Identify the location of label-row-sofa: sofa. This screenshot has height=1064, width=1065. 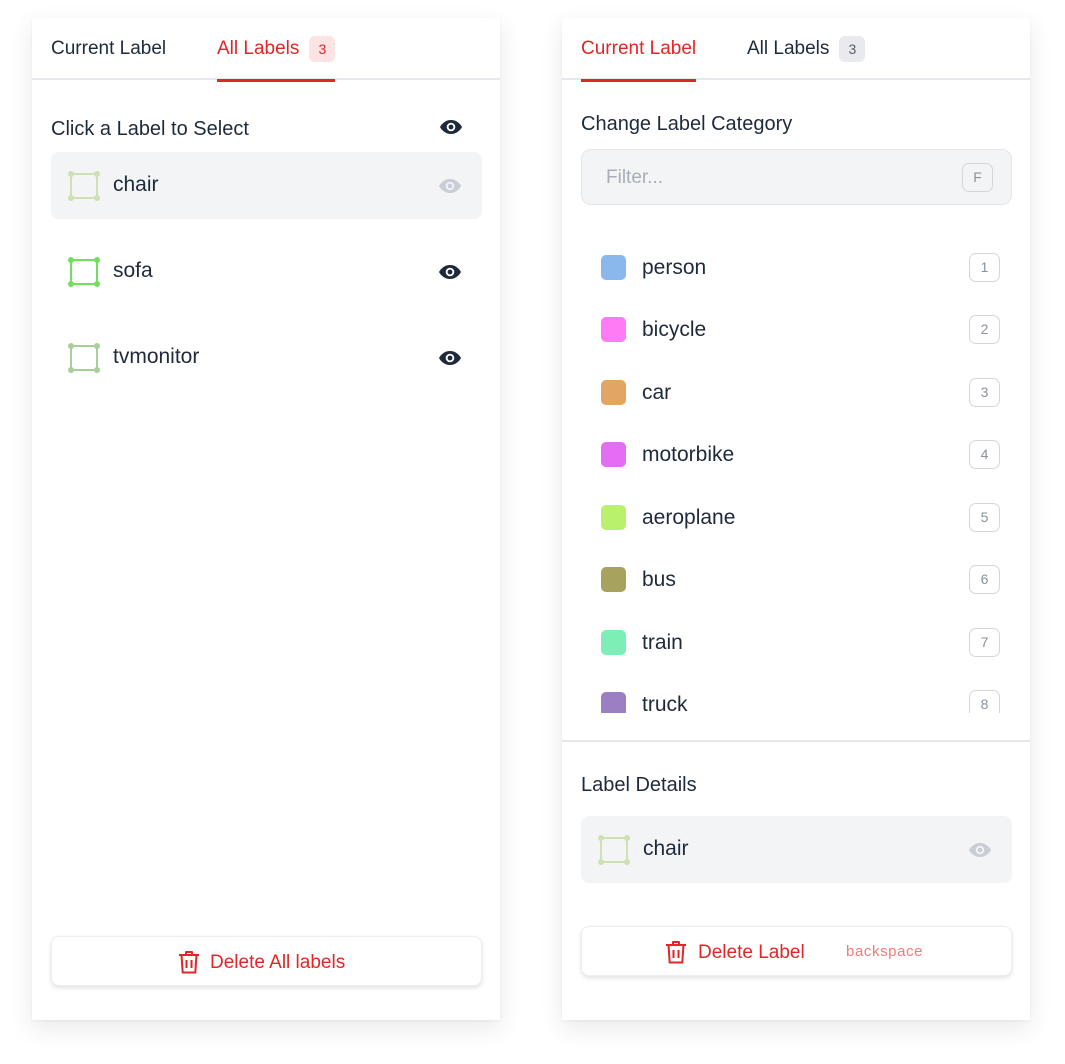
(266, 271).